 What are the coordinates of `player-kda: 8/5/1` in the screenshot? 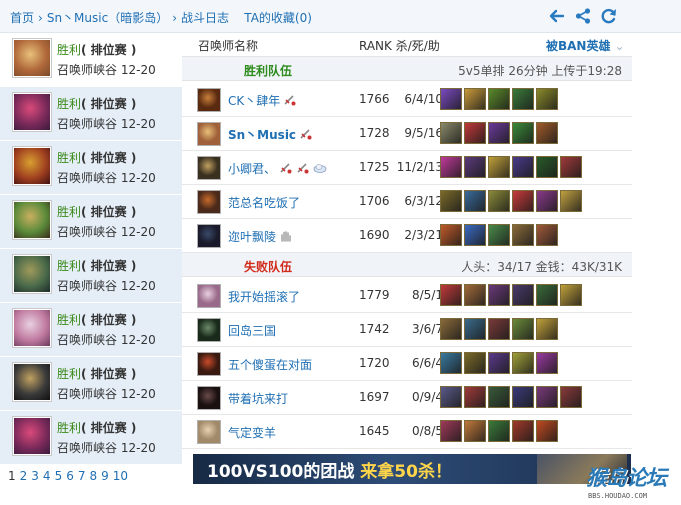 It's located at (427, 295).